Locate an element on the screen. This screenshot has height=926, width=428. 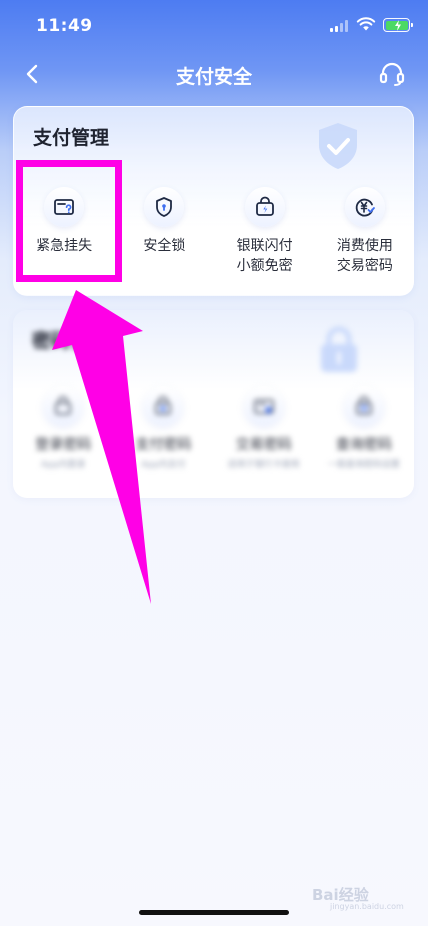
wifi-icon is located at coordinates (366, 24).